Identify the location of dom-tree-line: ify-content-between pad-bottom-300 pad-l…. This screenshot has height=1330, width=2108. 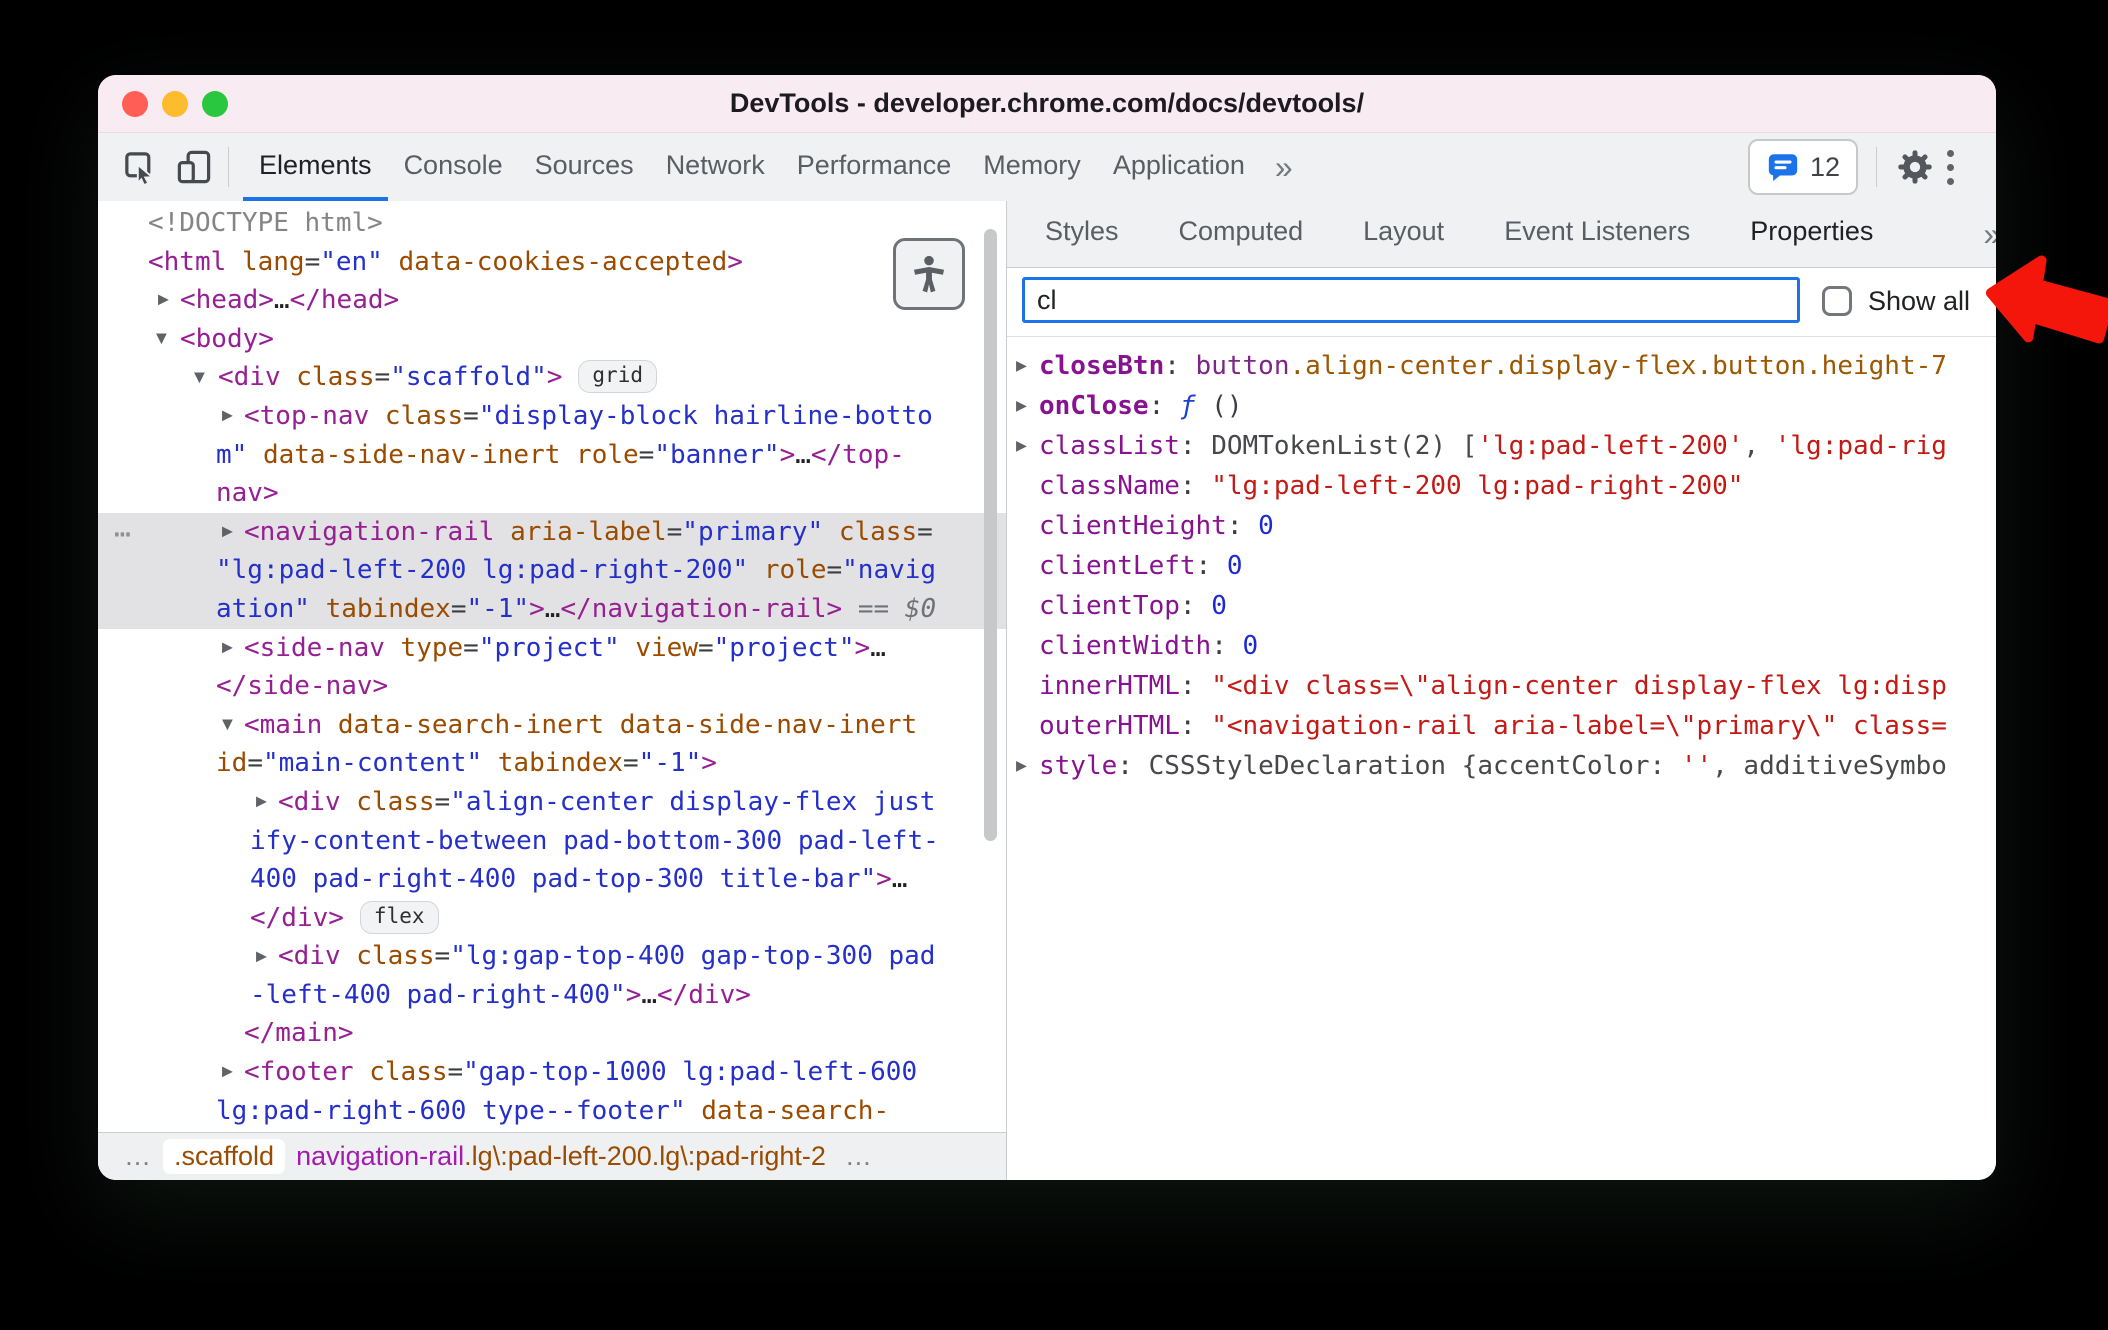
(594, 840).